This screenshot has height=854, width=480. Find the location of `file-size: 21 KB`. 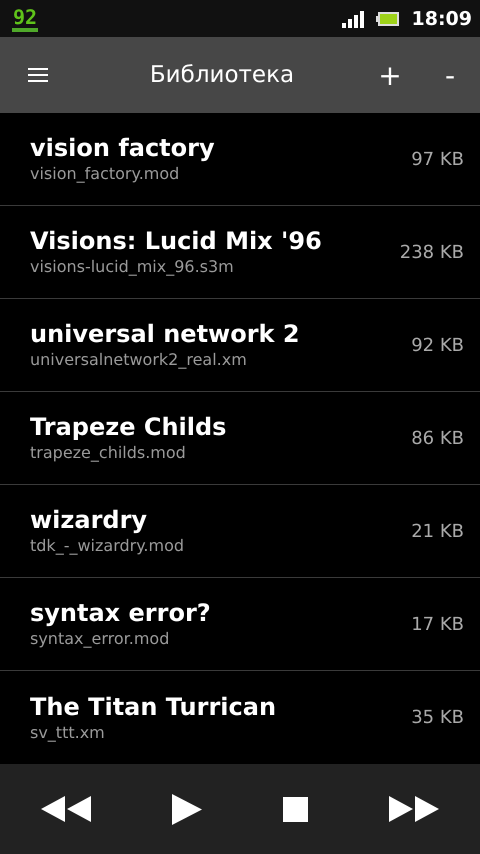

file-size: 21 KB is located at coordinates (437, 531).